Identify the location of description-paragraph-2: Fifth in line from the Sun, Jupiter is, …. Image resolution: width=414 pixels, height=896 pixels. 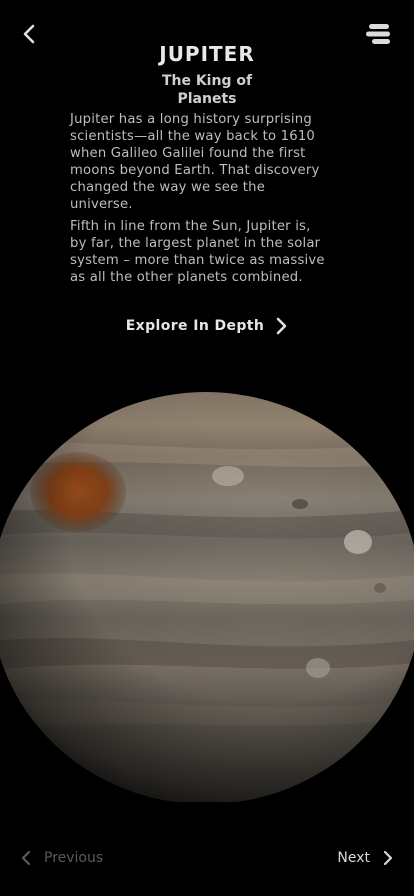
(213, 252).